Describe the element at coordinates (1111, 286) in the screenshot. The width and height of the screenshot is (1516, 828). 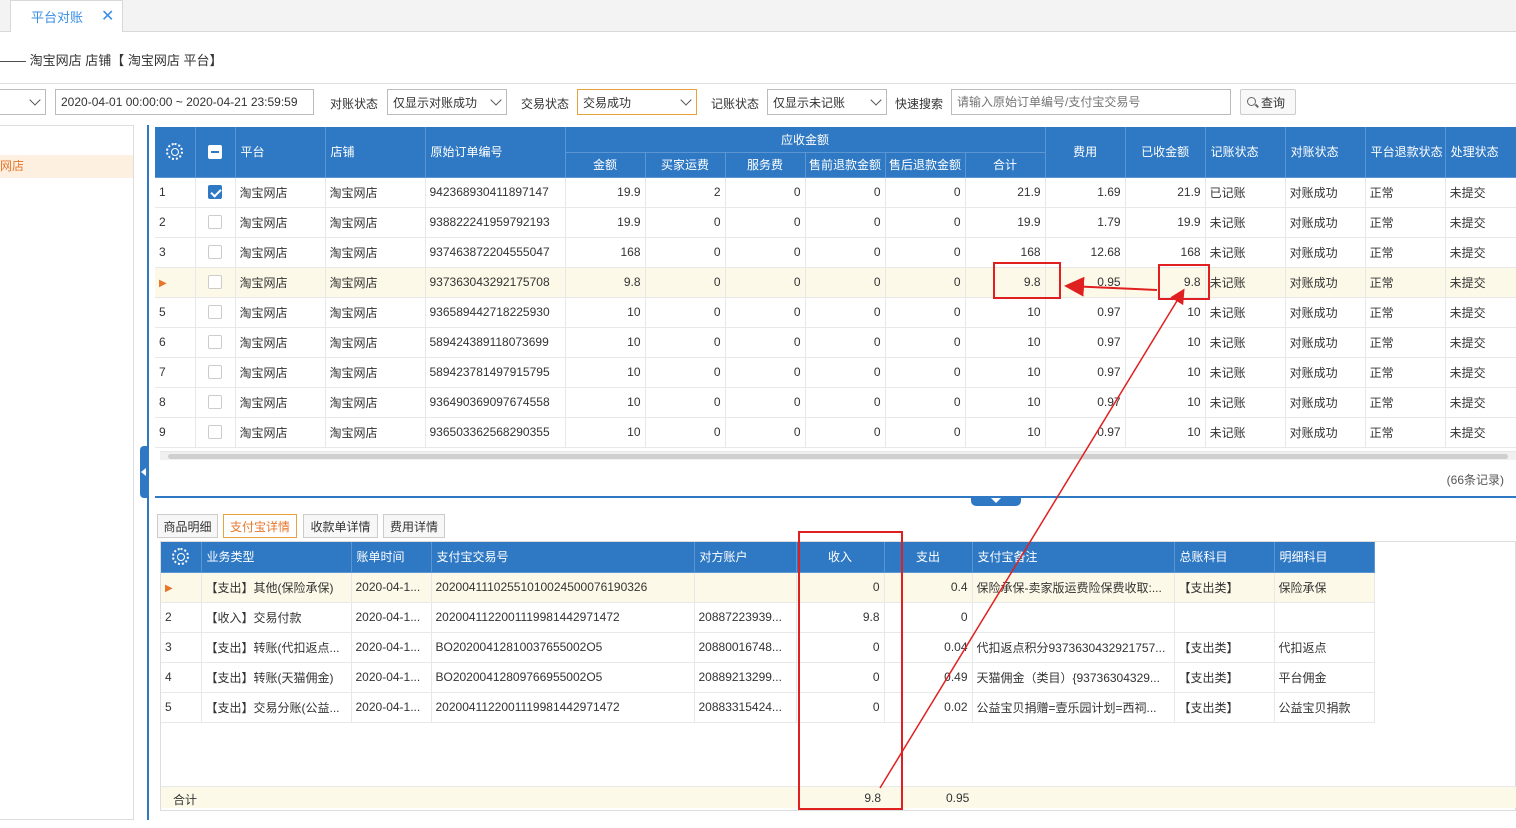
I see `arrow-received-to-total` at that location.